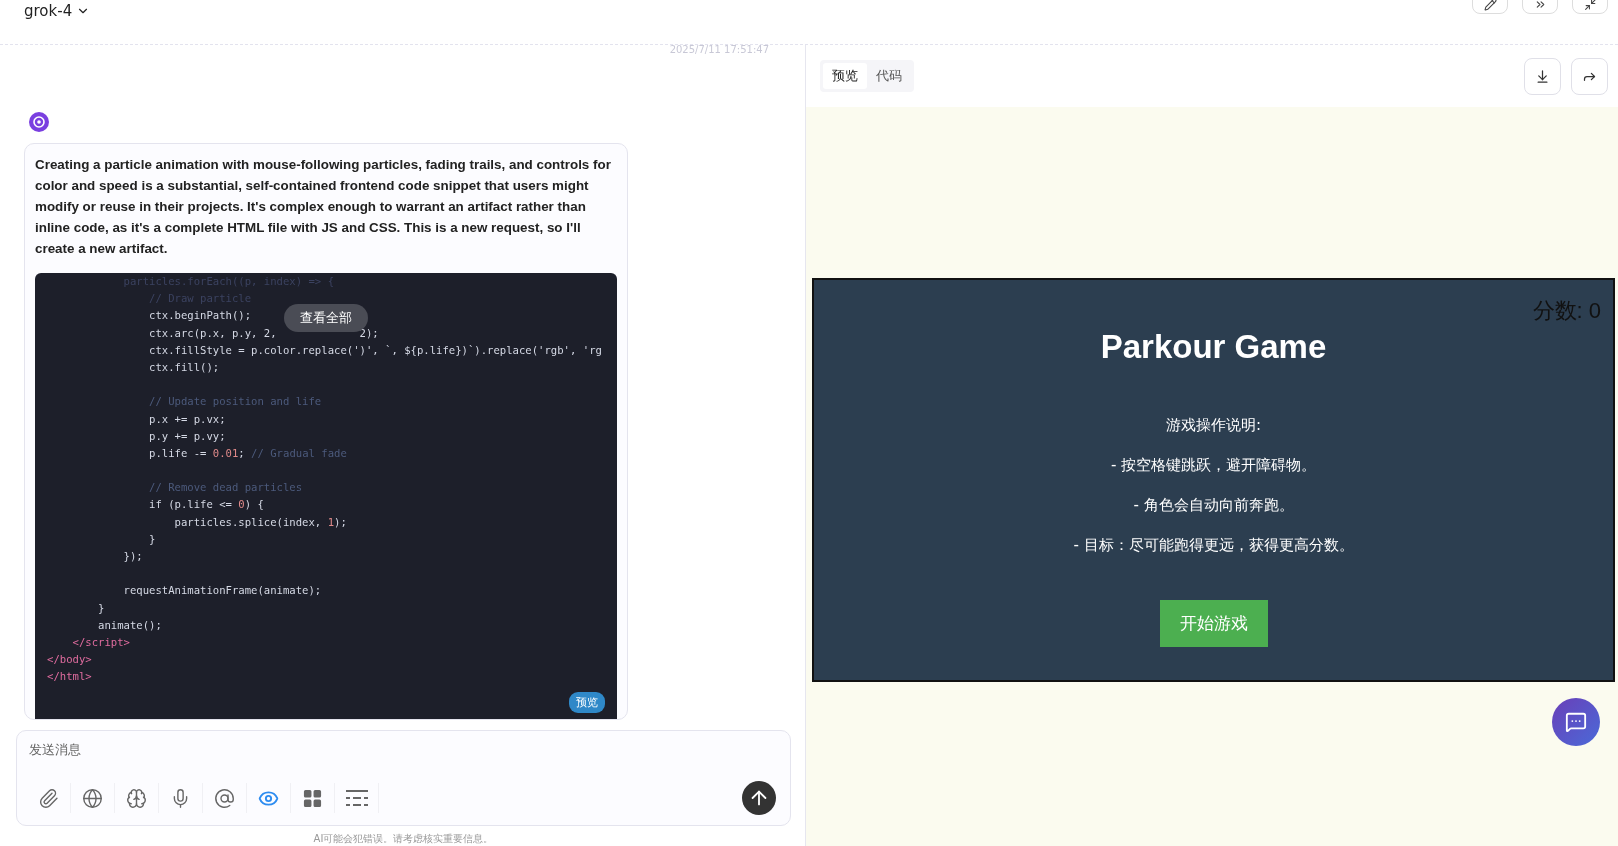 The height and width of the screenshot is (846, 1618). Describe the element at coordinates (1566, 311) in the screenshot. I see `score-text: 分数: 0` at that location.